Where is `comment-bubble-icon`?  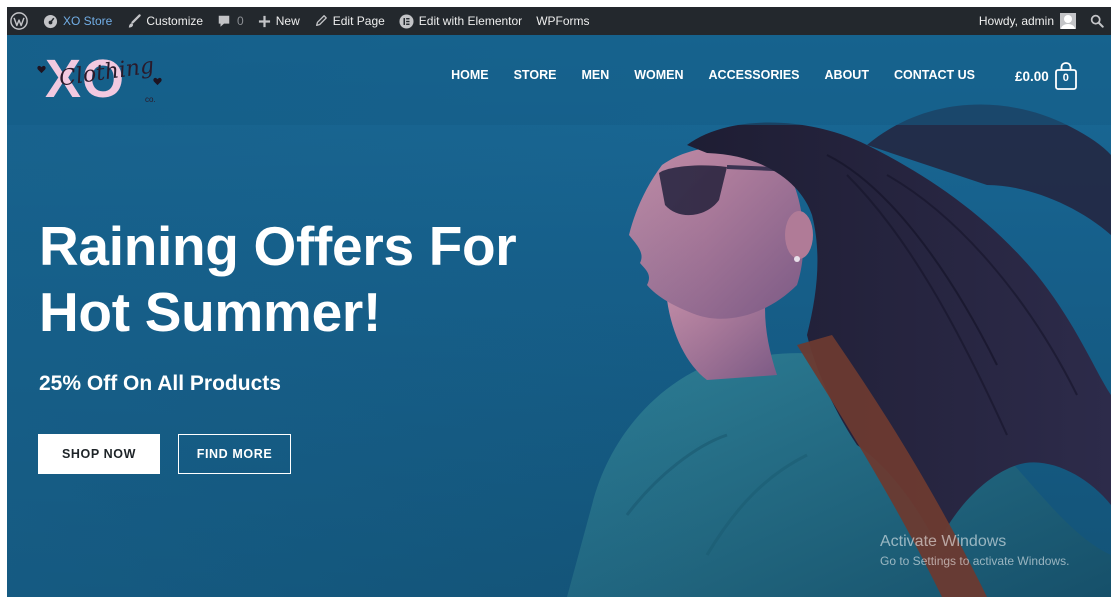
comment-bubble-icon is located at coordinates (224, 21).